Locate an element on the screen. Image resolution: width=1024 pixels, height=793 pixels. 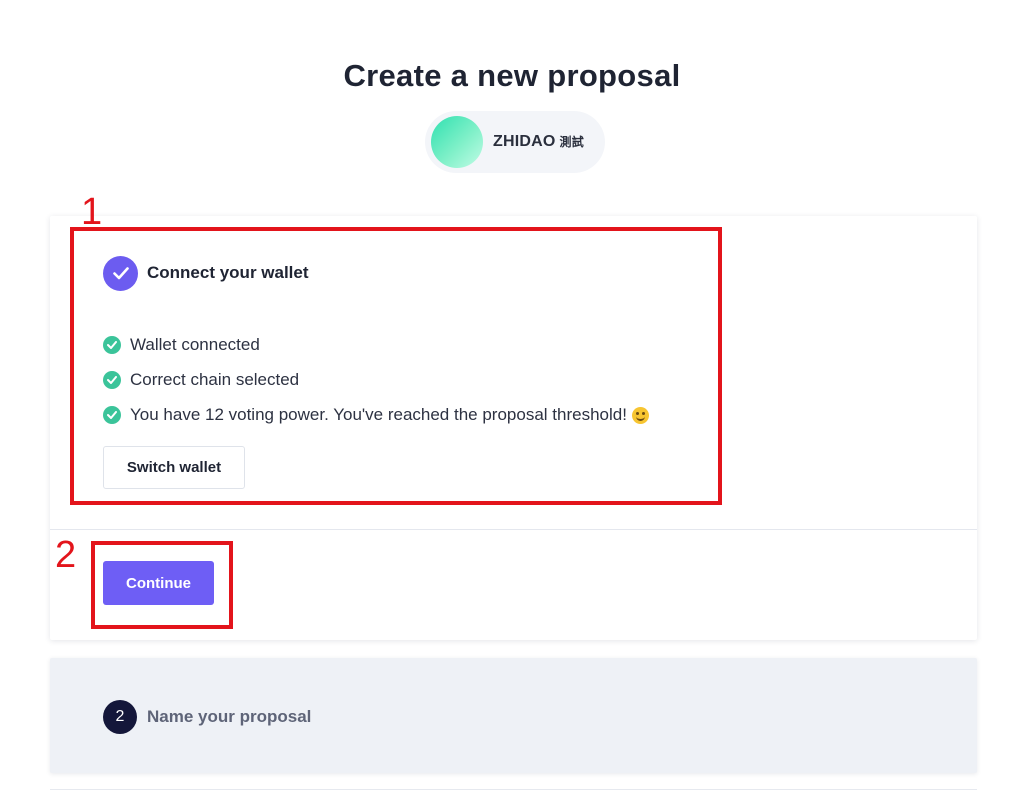
step-title: Name your proposal is located at coordinates (229, 716).